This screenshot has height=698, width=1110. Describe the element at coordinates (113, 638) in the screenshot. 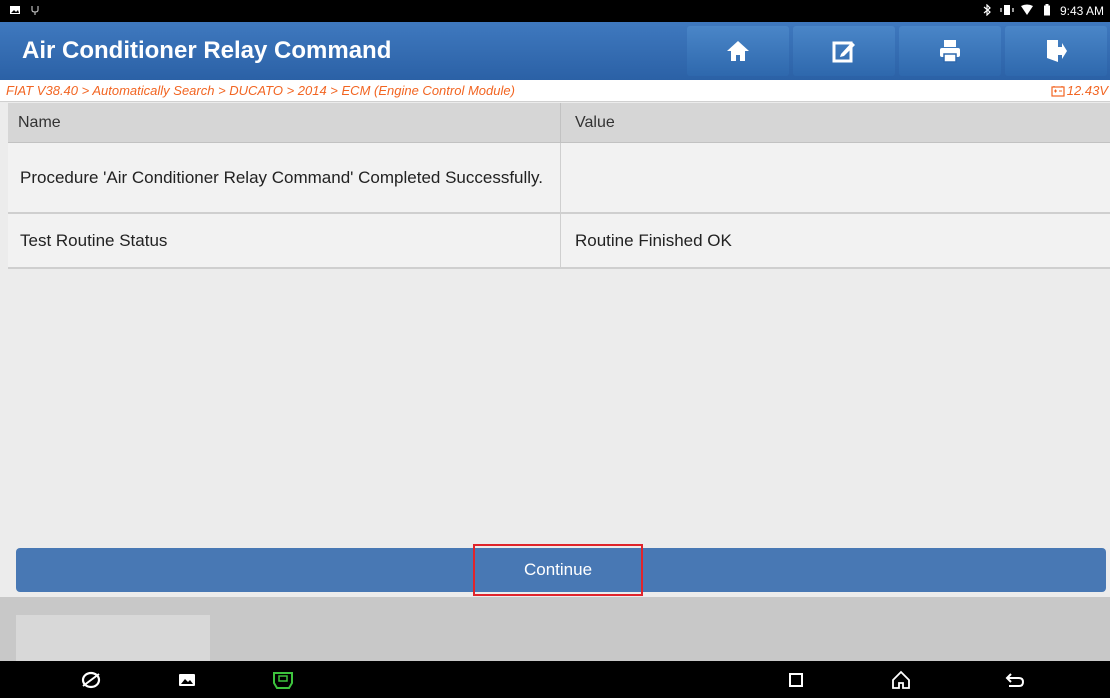

I see `bottom-panel-box` at that location.